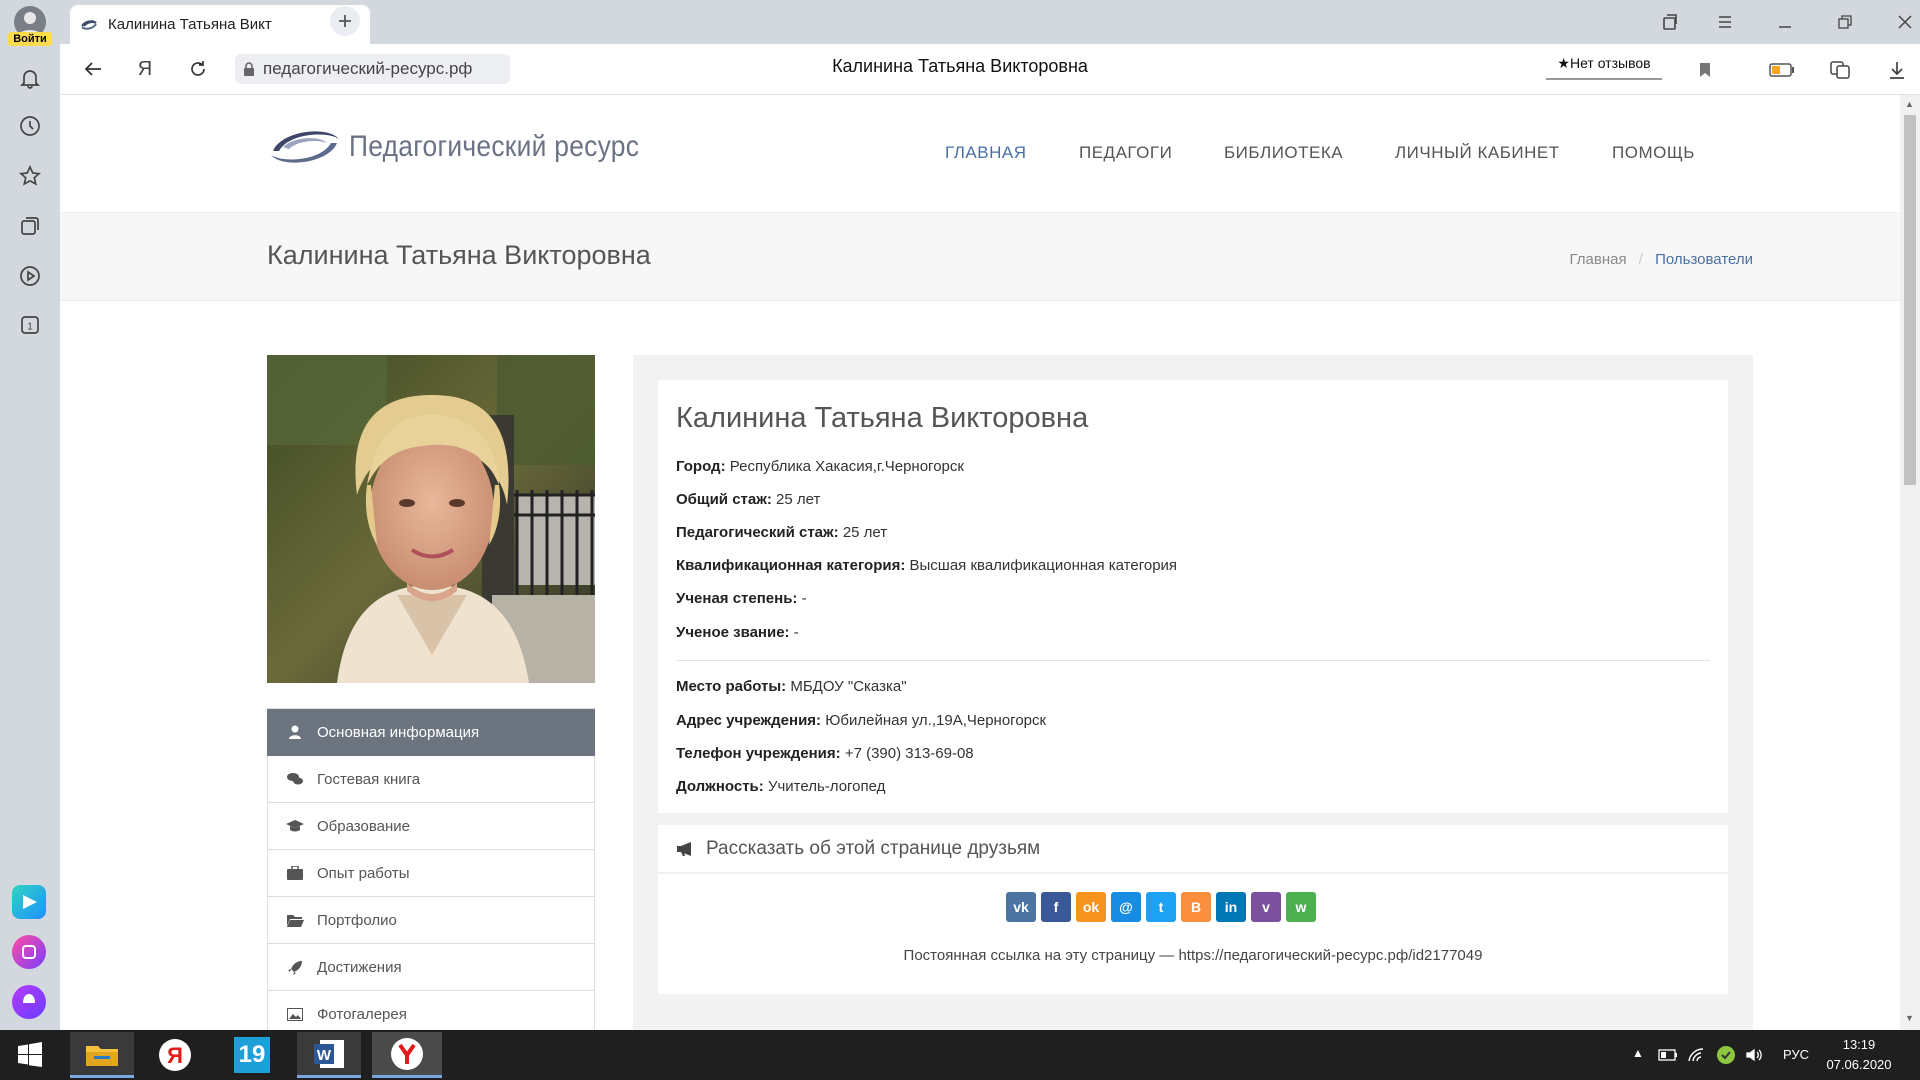  Describe the element at coordinates (1755, 1055) in the screenshot. I see `volume-icon` at that location.